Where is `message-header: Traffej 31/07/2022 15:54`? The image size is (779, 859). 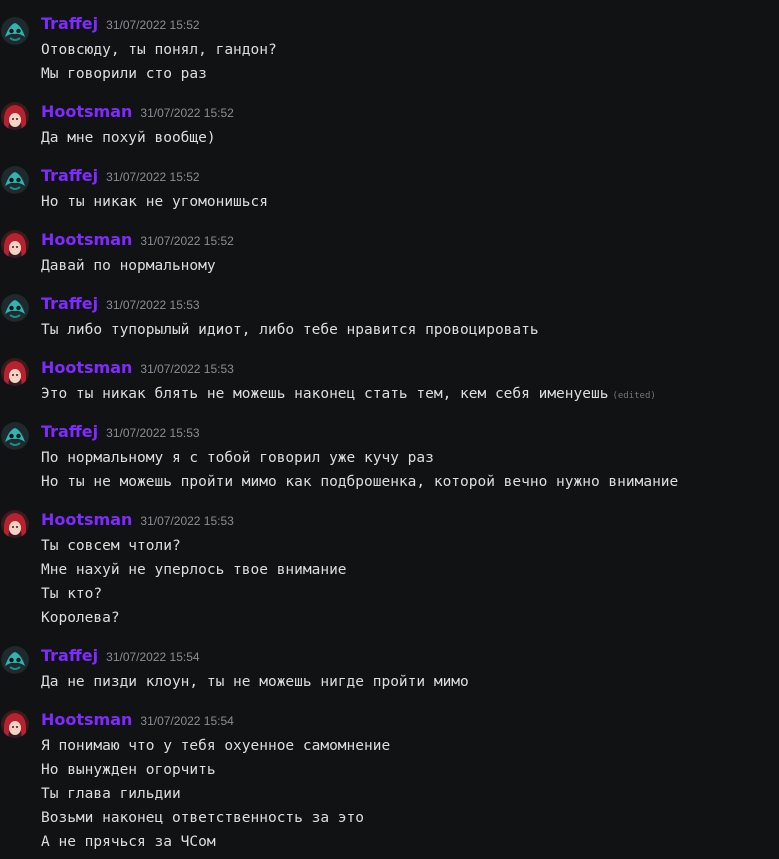 message-header: Traffej 31/07/2022 15:54 is located at coordinates (120, 656).